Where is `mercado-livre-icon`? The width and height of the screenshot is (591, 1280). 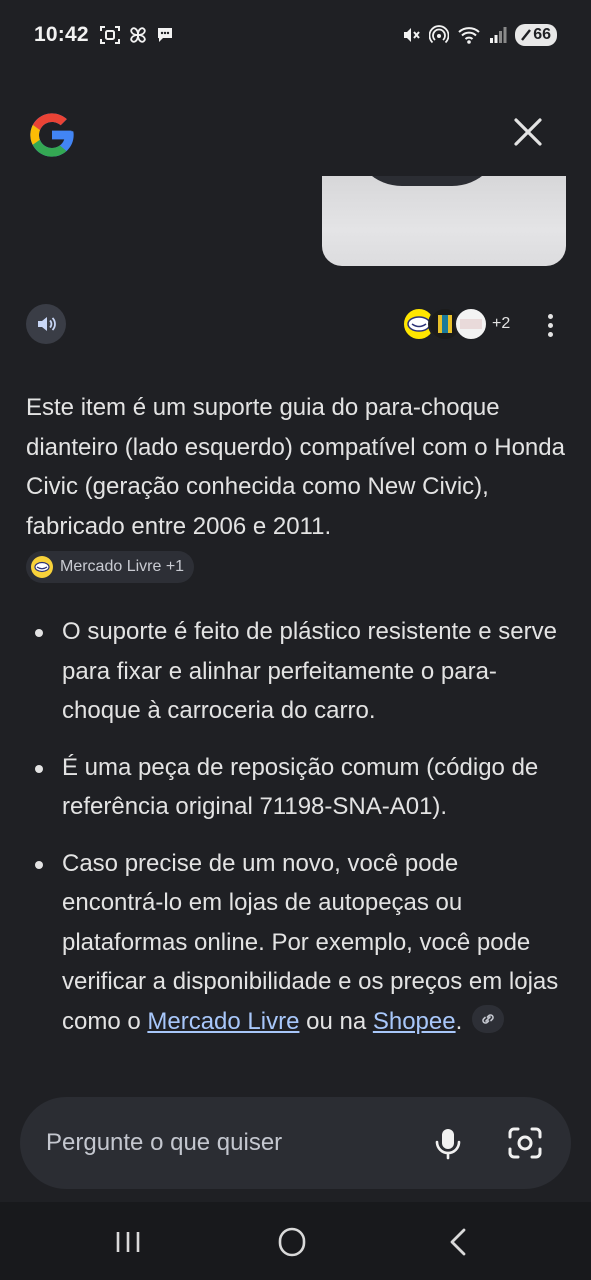 mercado-livre-icon is located at coordinates (42, 567).